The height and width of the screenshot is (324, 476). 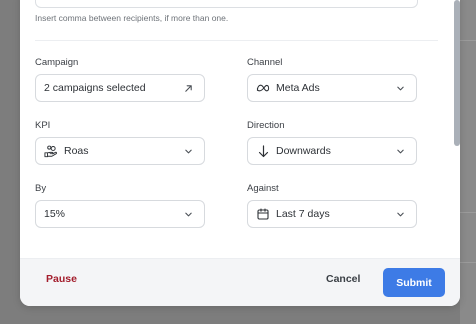 What do you see at coordinates (226, 4) in the screenshot?
I see `recipients-field` at bounding box center [226, 4].